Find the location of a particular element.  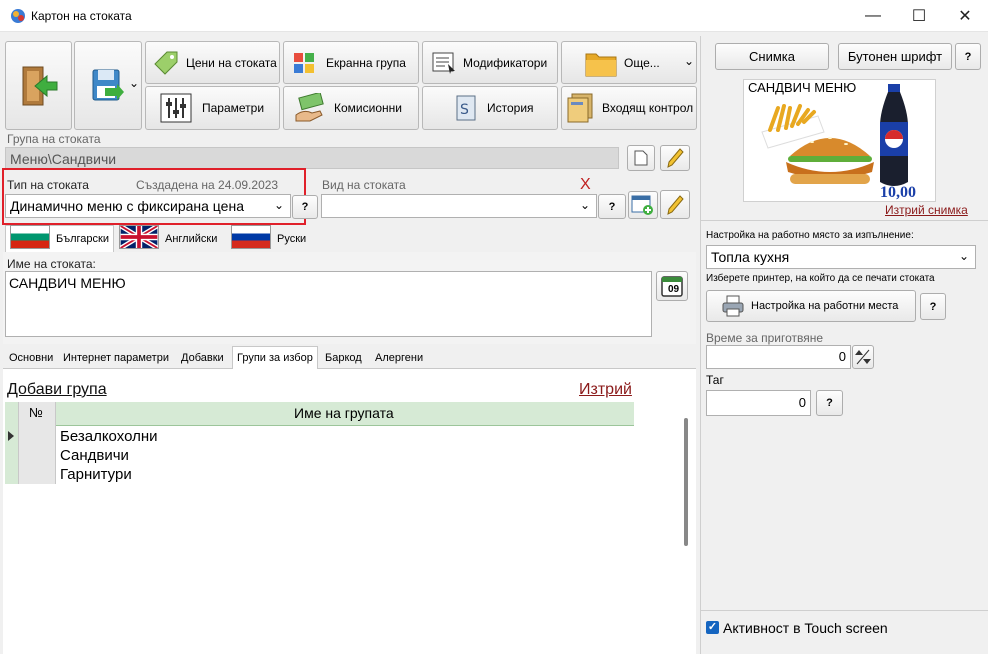

divider is located at coordinates (700, 345).